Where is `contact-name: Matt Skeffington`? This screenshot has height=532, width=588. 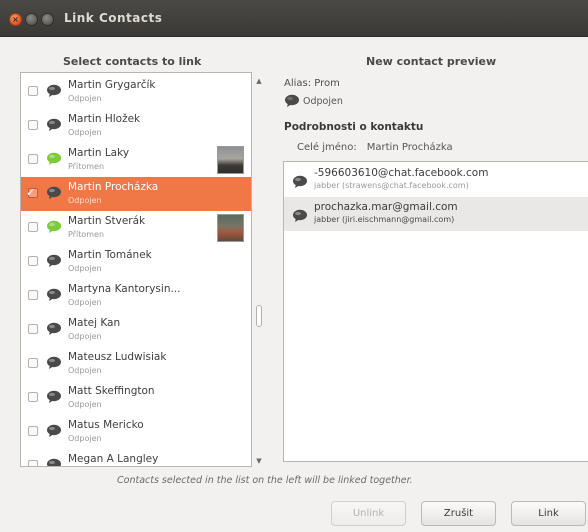
contact-name: Matt Skeffington is located at coordinates (111, 391).